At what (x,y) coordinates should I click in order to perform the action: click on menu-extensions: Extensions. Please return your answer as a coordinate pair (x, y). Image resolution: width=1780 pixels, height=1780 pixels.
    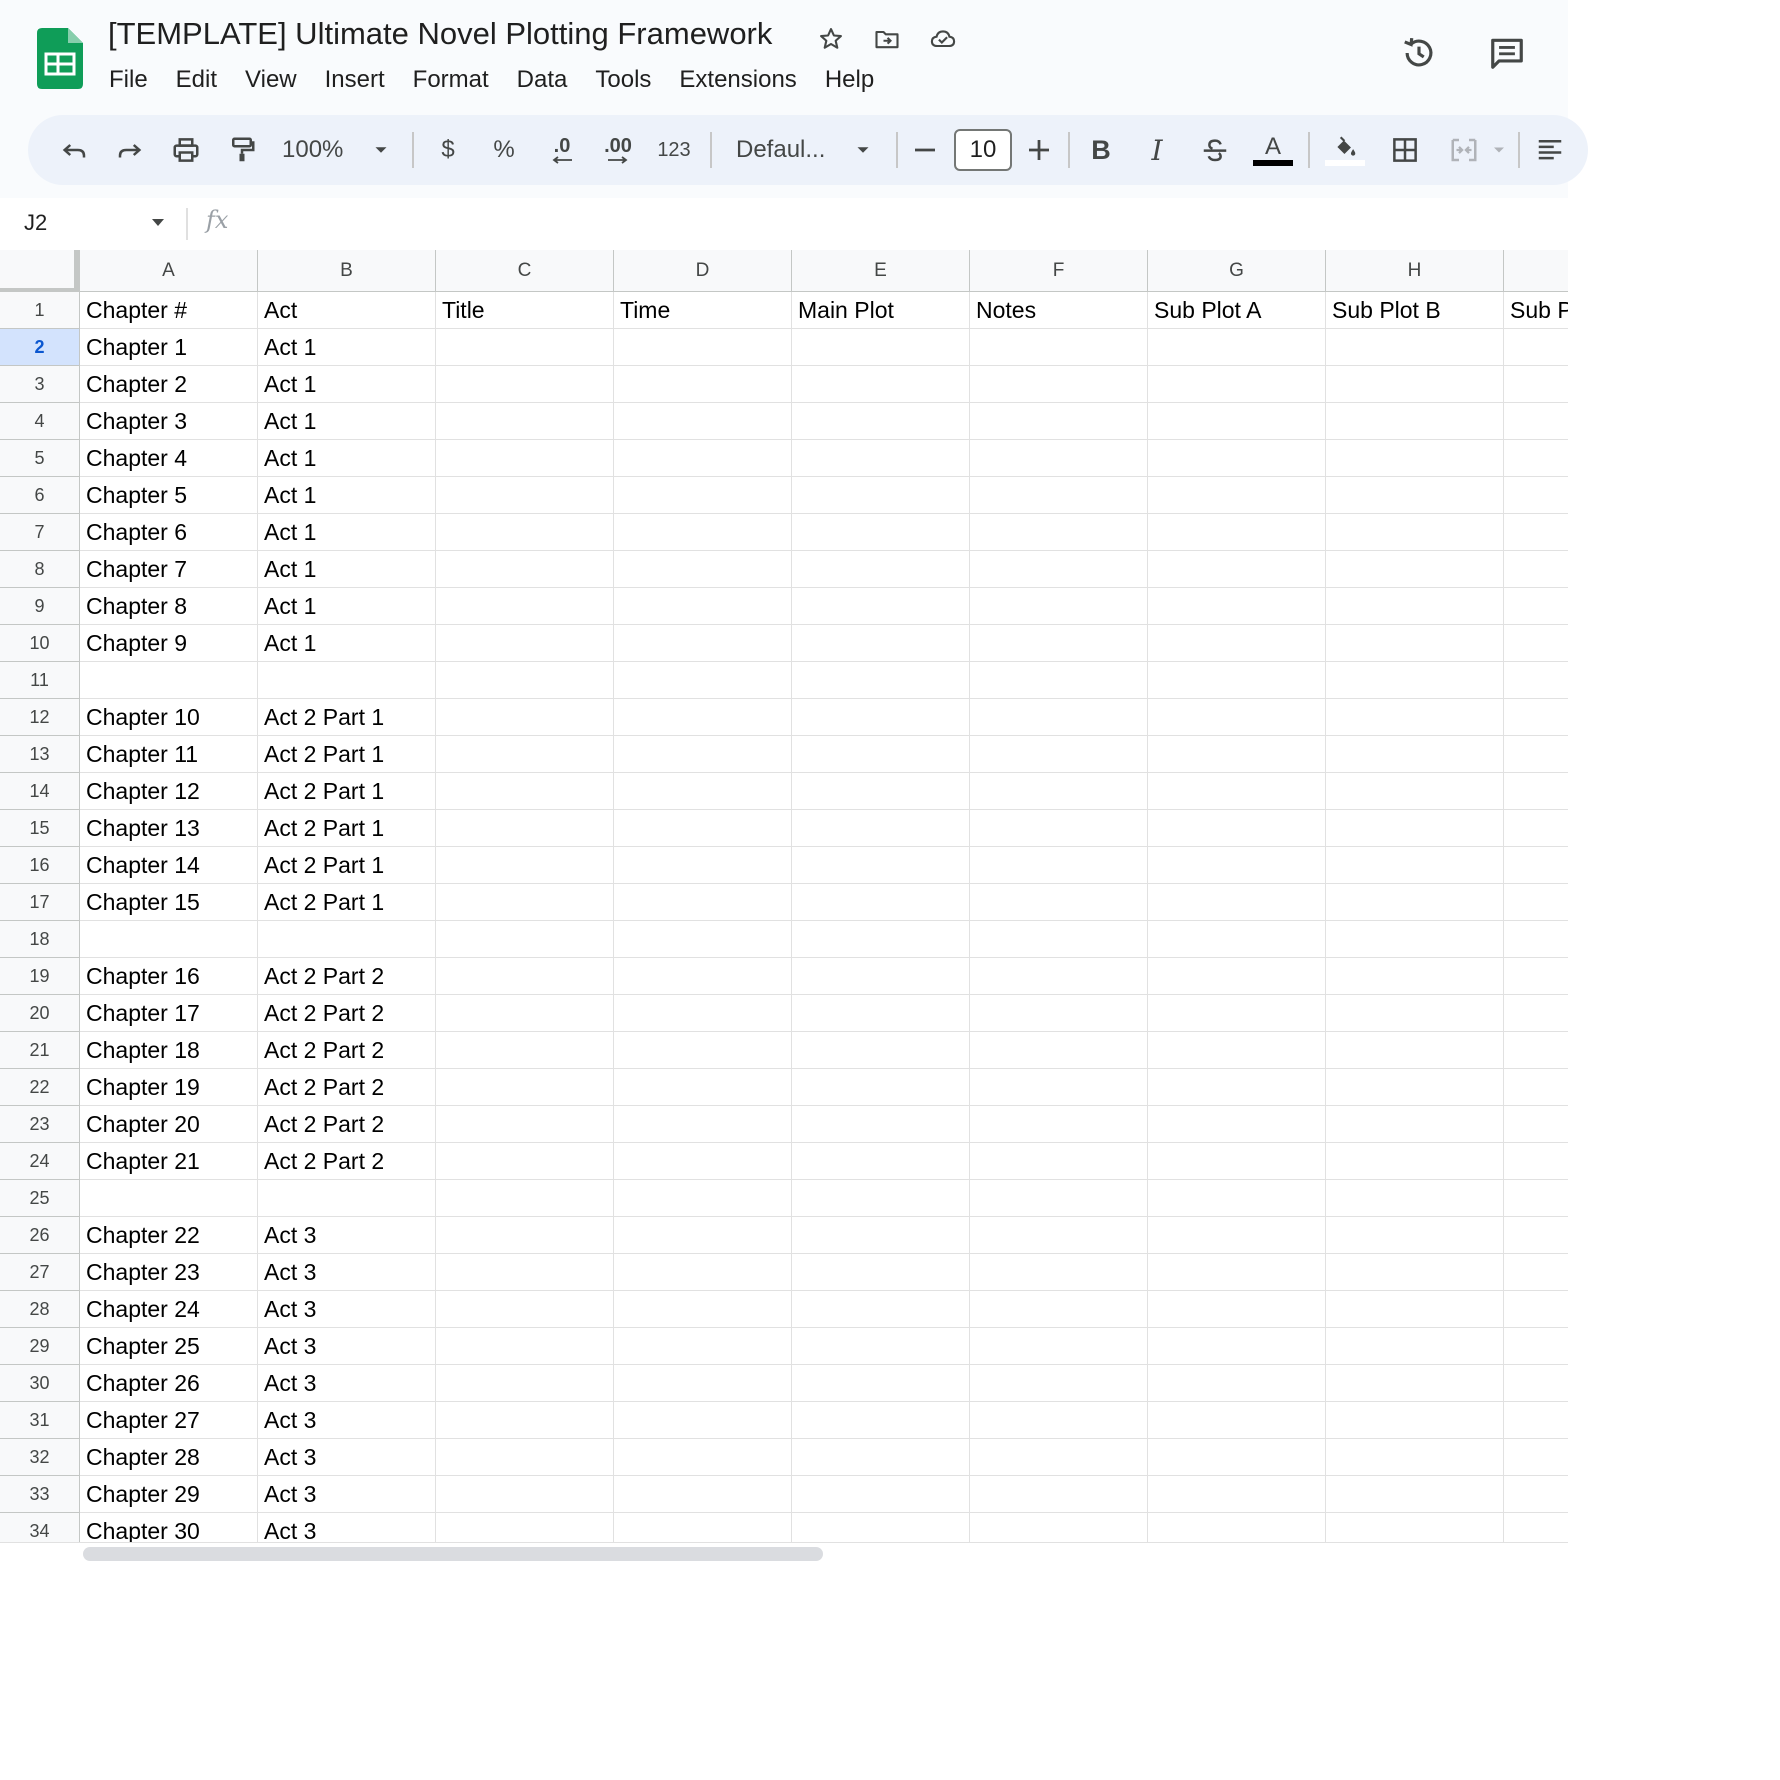
    Looking at the image, I should click on (737, 82).